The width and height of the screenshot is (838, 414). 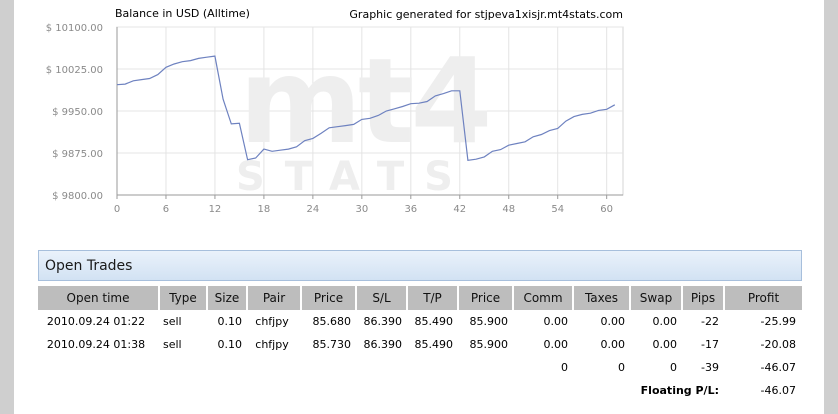 I want to click on x-tick-label: 0, so click(x=117, y=209).